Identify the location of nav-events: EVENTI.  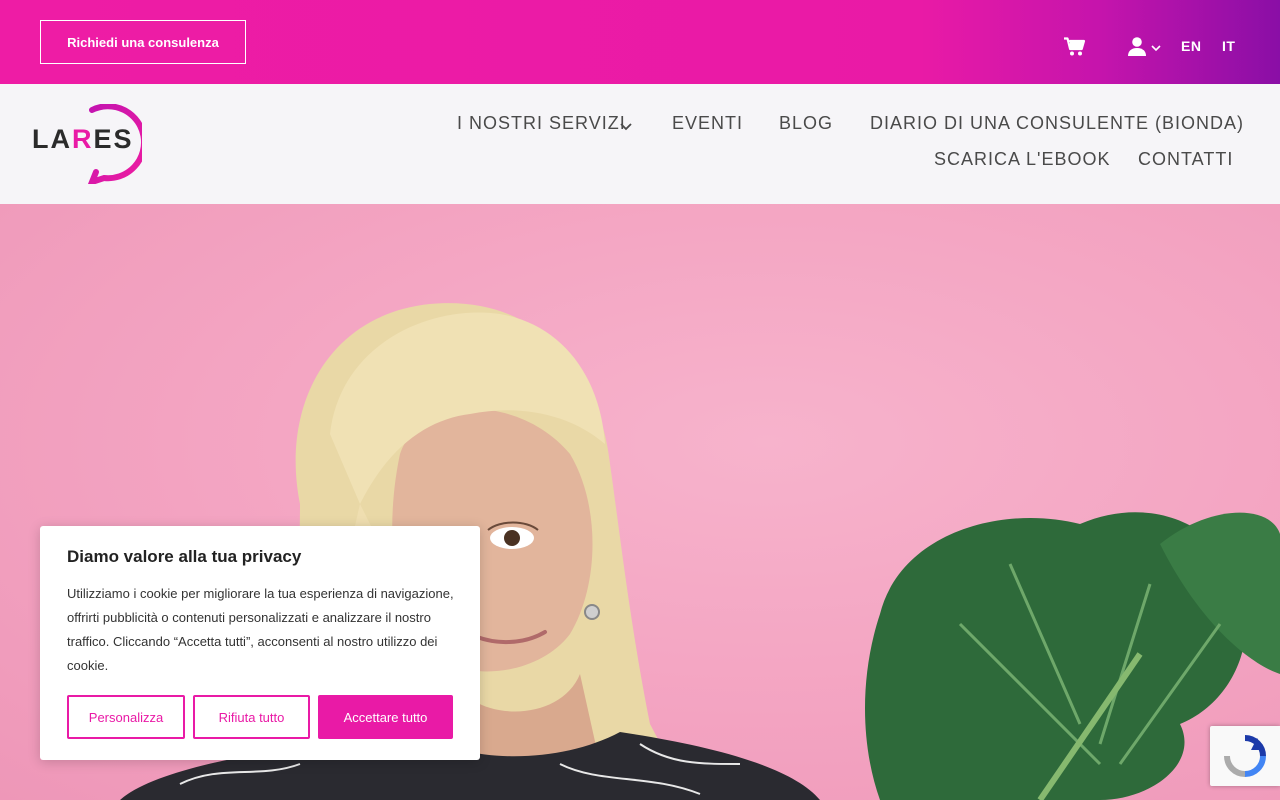
(707, 123).